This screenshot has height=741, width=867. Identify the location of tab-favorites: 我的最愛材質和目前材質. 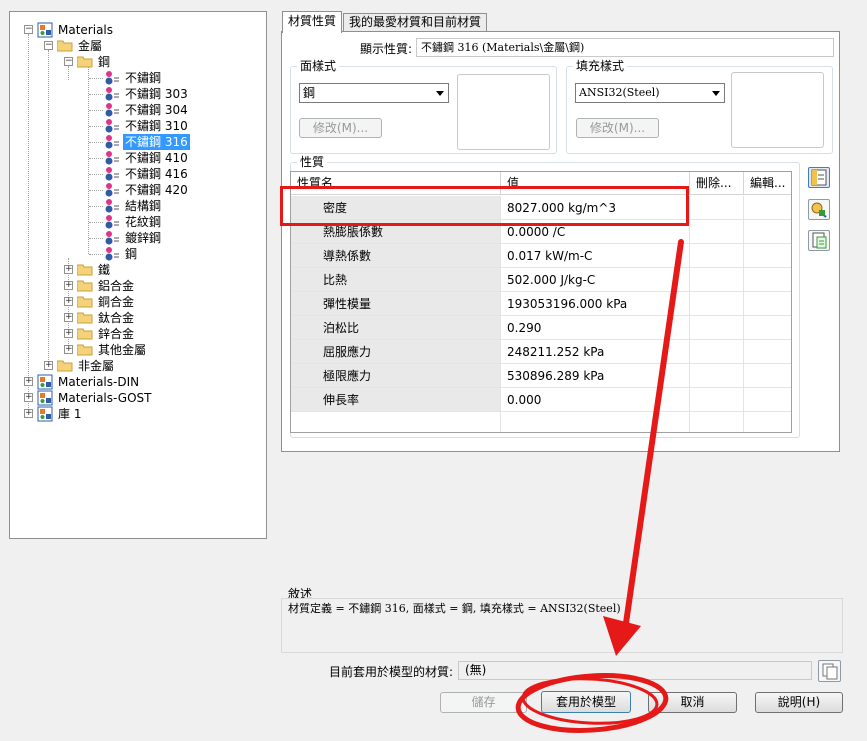
(415, 22).